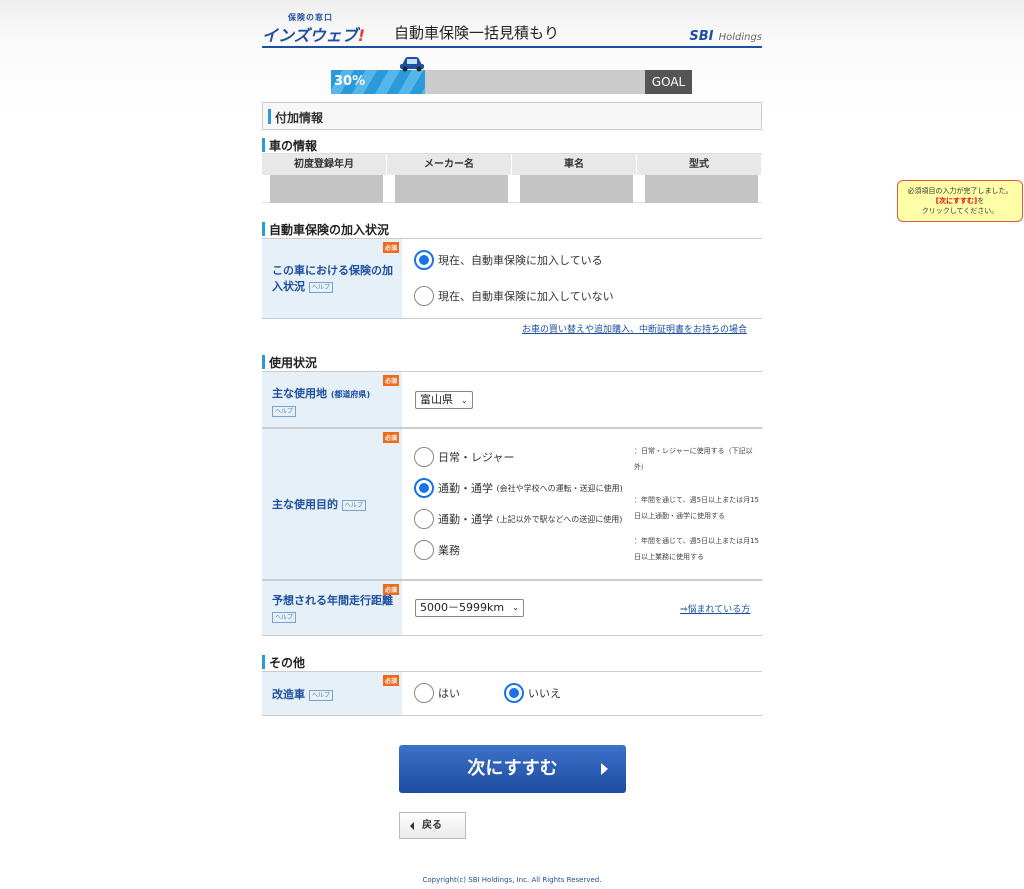 This screenshot has width=1024, height=889. Describe the element at coordinates (449, 164) in the screenshot. I see `col-maker: メーカー名` at that location.